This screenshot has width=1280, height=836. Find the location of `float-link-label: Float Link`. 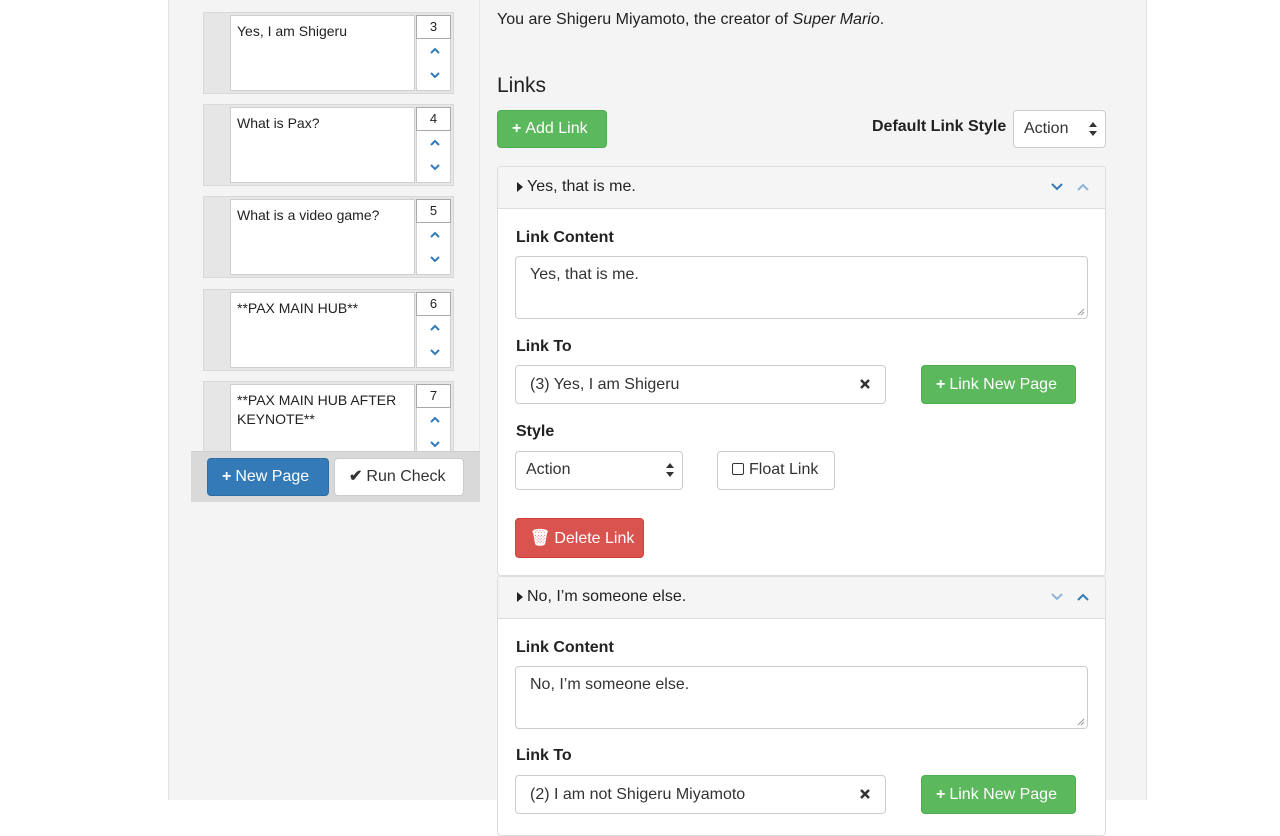

float-link-label: Float Link is located at coordinates (784, 469).